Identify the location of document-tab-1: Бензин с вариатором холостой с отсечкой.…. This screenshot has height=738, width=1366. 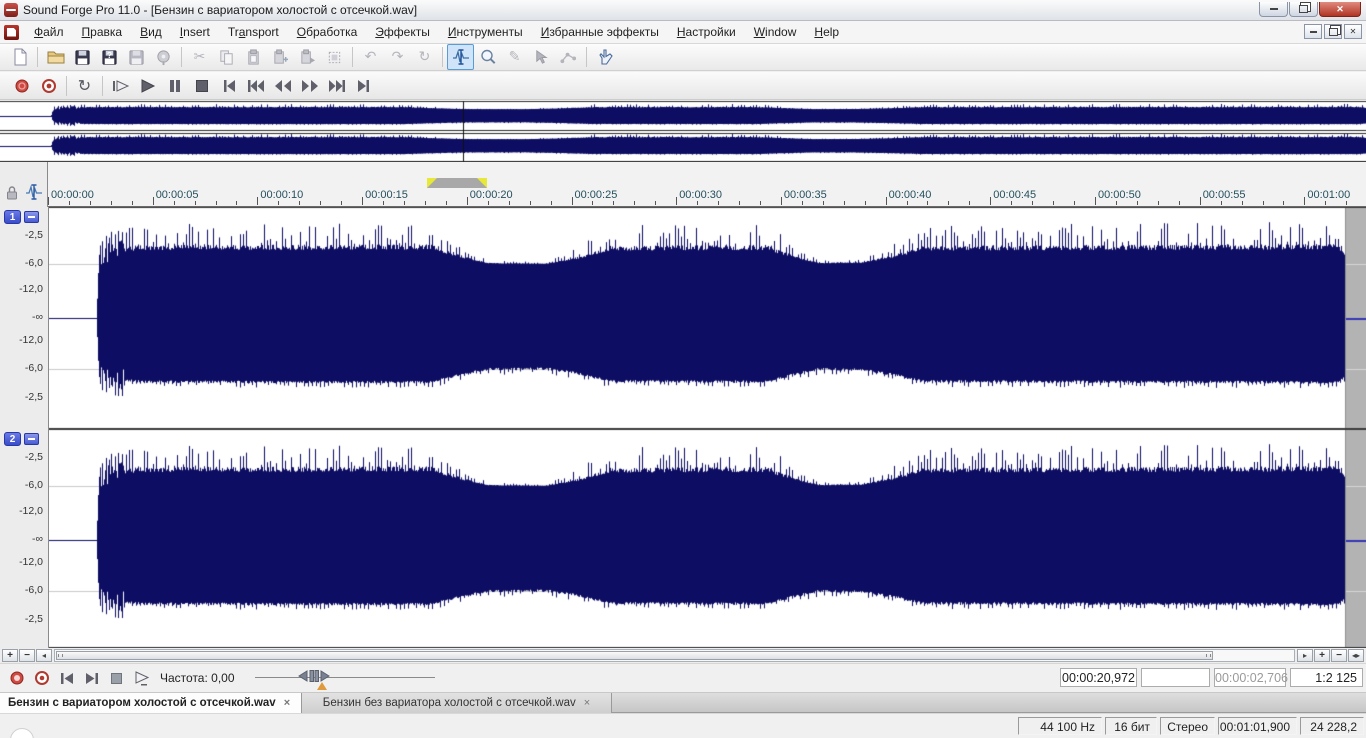
(151, 703).